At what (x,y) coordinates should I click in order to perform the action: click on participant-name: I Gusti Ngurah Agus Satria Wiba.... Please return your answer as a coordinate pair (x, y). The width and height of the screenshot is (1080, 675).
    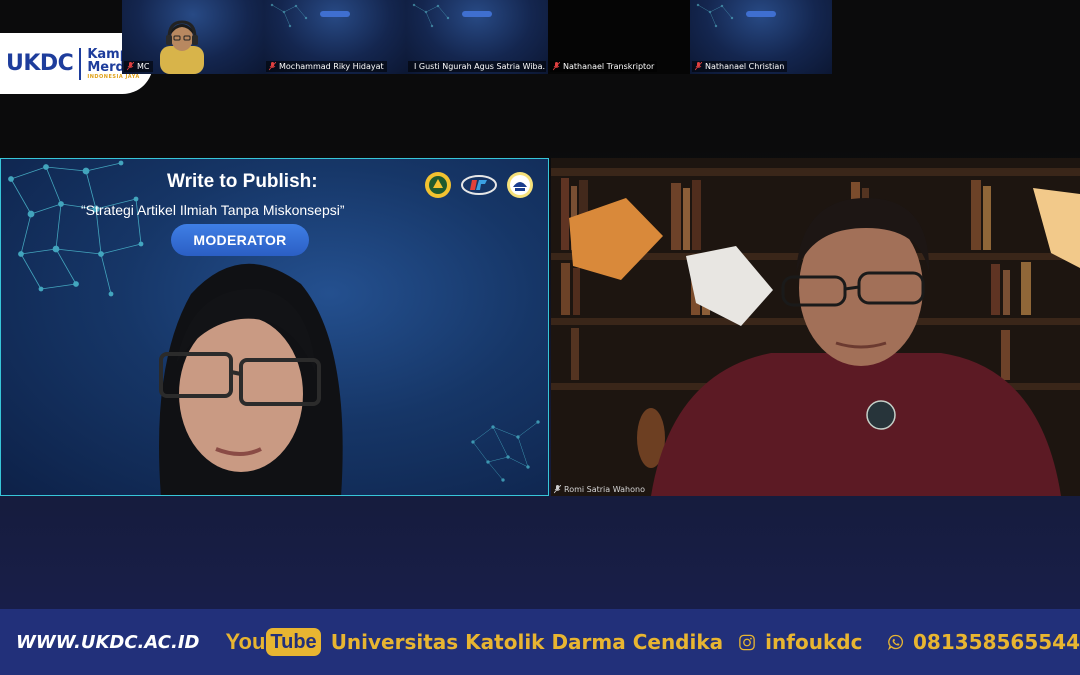
    Looking at the image, I should click on (480, 66).